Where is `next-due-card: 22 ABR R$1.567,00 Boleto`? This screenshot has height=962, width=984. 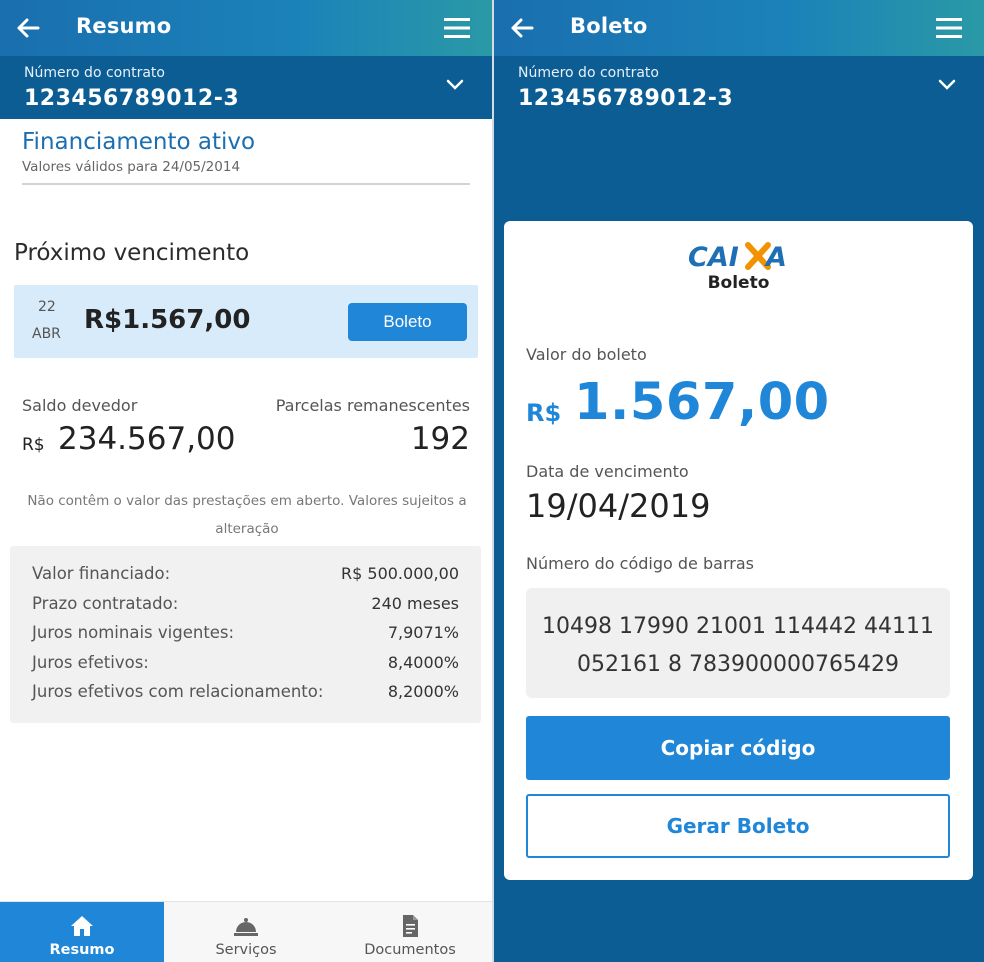
next-due-card: 22 ABR R$1.567,00 Boleto is located at coordinates (246, 321).